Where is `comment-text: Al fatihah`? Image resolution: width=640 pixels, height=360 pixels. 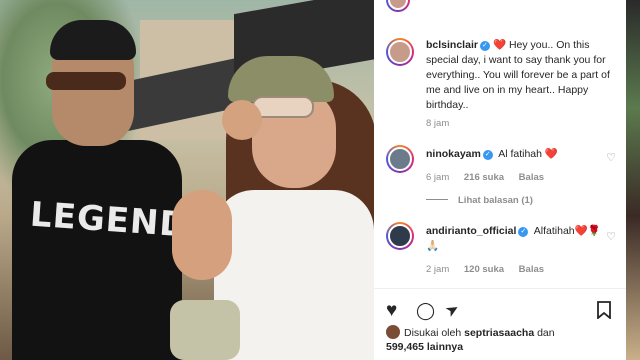
comment-text: Al fatihah is located at coordinates (520, 154).